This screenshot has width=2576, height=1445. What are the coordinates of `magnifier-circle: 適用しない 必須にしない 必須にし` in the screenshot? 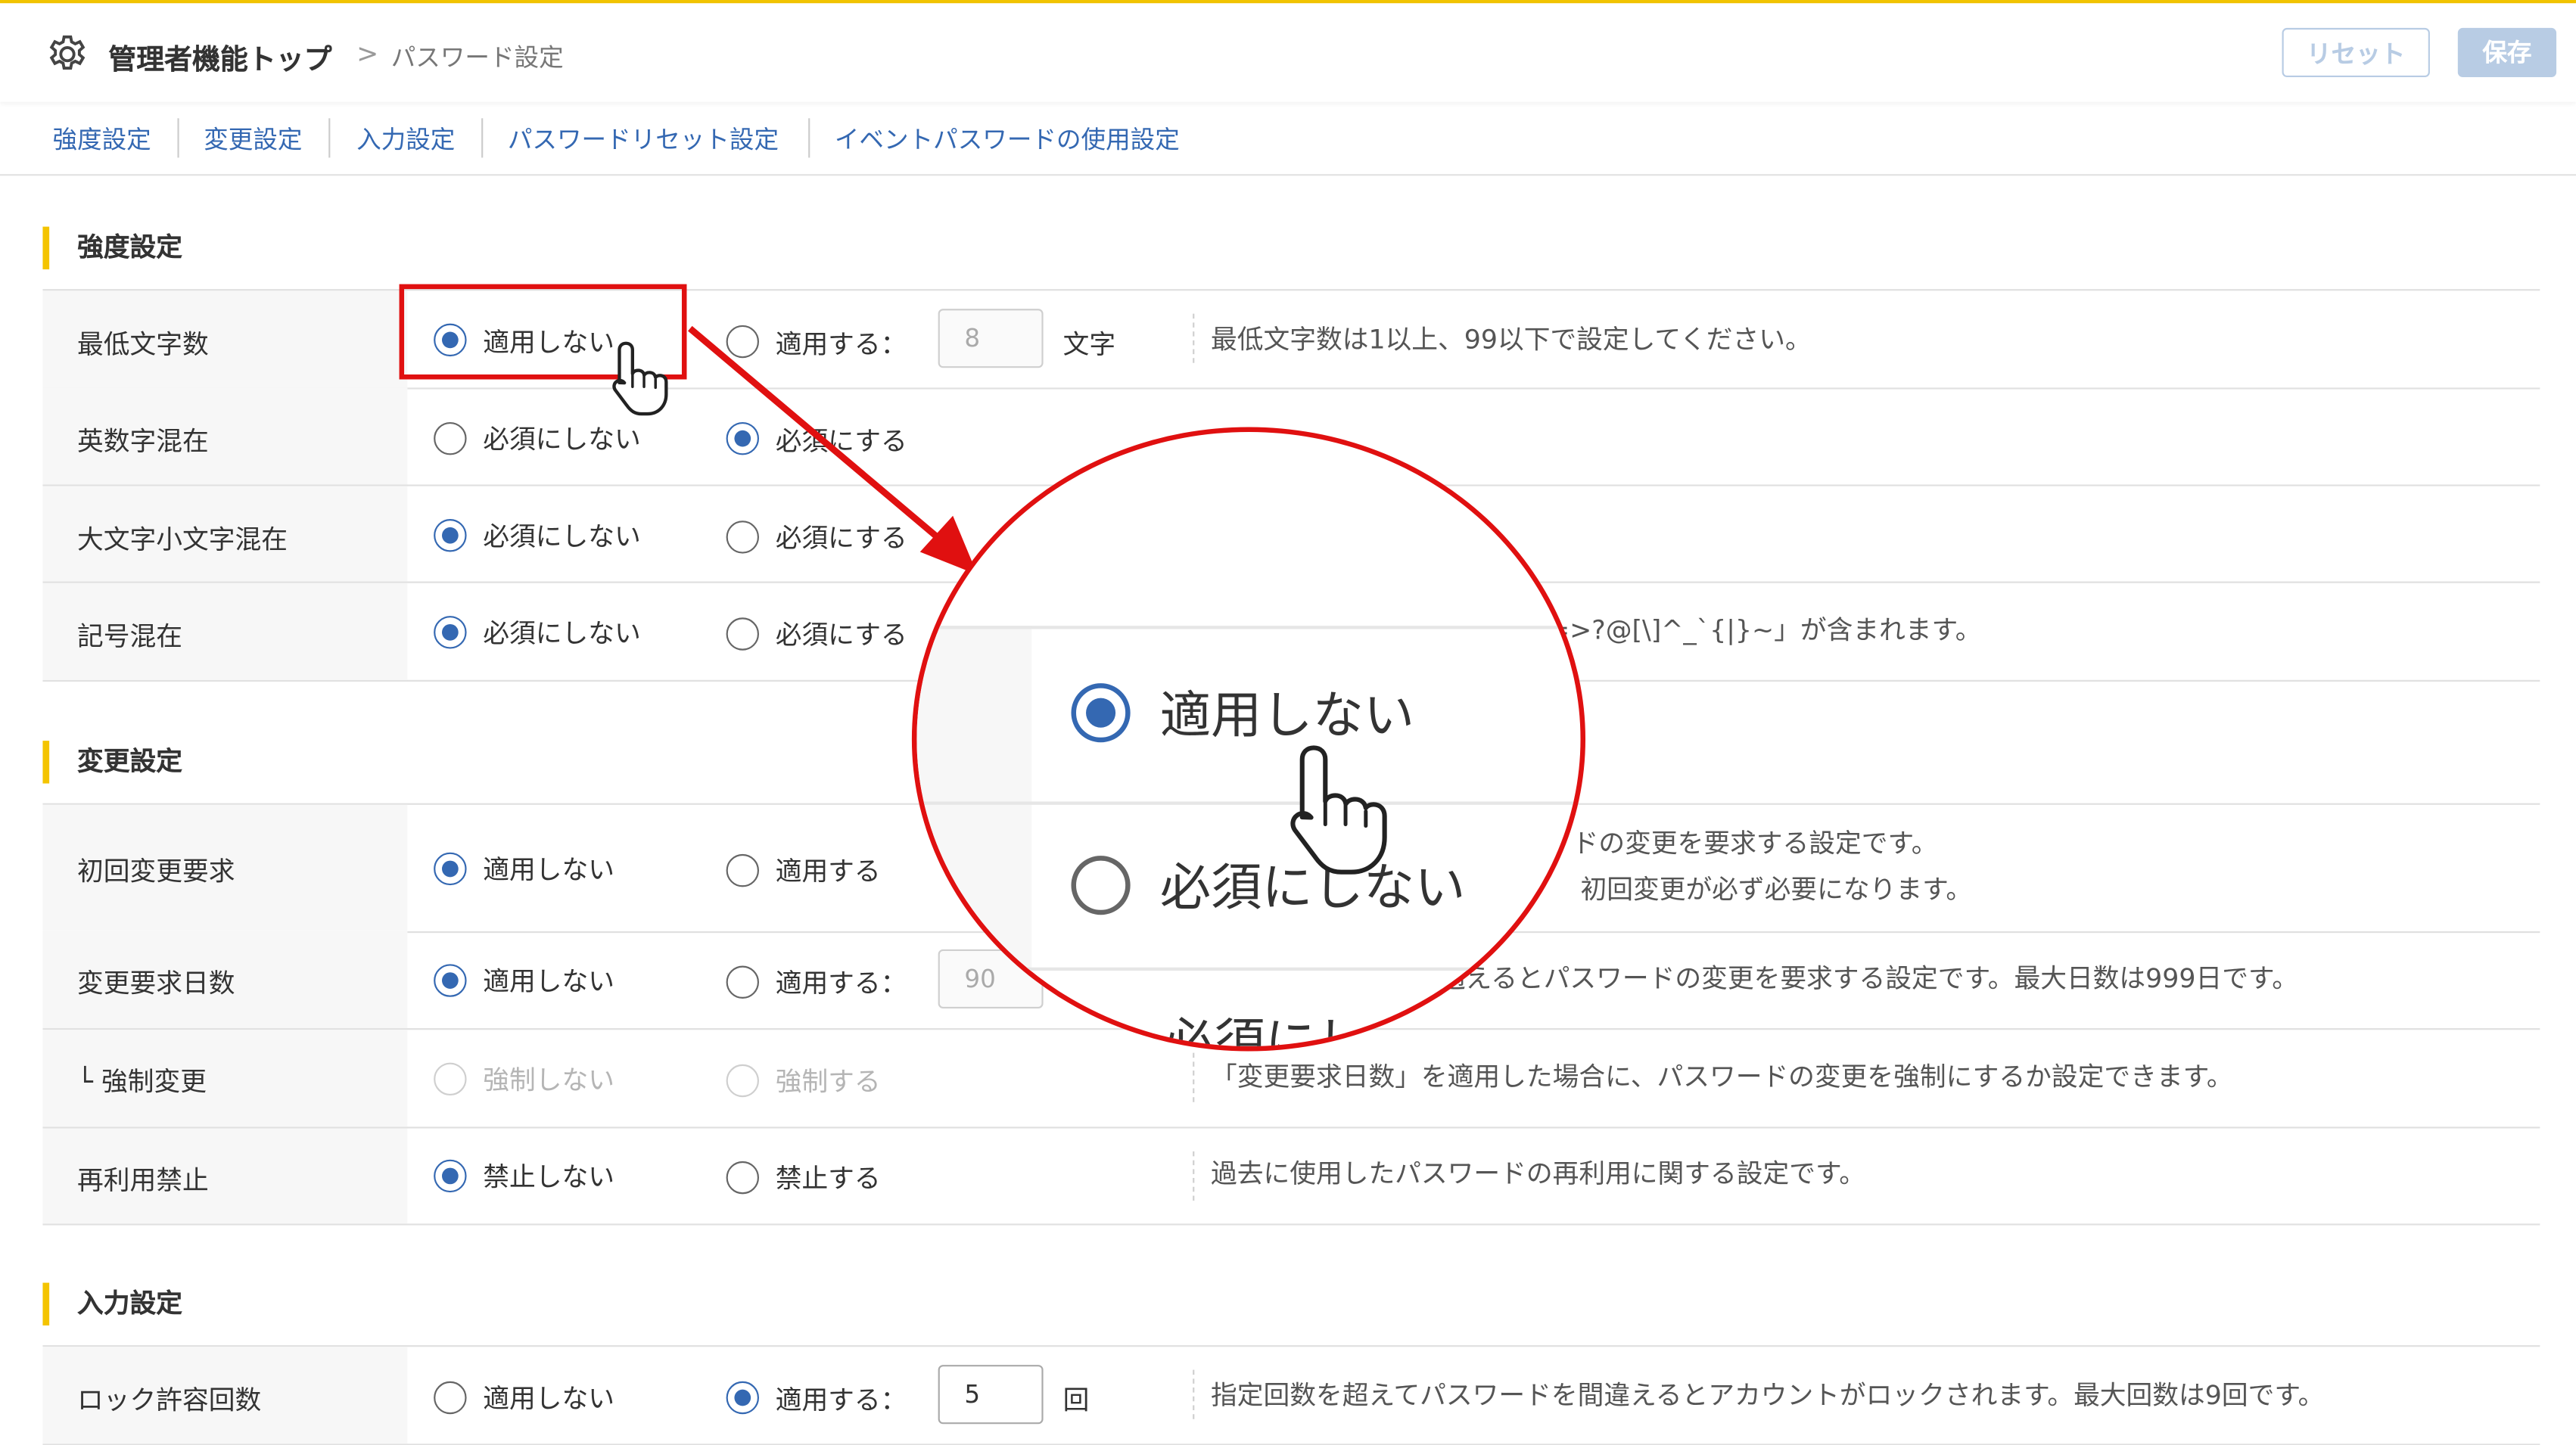 It's located at (1248, 739).